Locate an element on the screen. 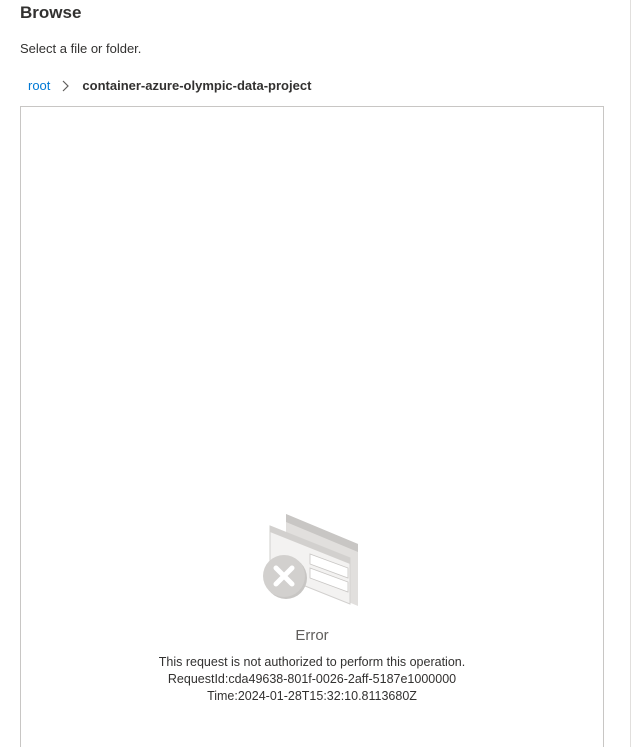 The width and height of the screenshot is (631, 747). breadcrumb-current-item: container-azure-olympic-data-project is located at coordinates (197, 85).